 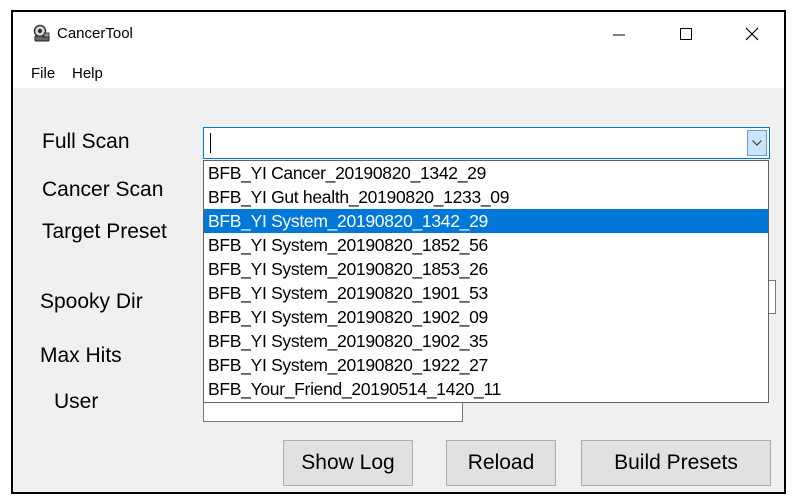 What do you see at coordinates (486, 293) in the screenshot?
I see `dropdown-option: BFB_YI System_20190820_1901_53` at bounding box center [486, 293].